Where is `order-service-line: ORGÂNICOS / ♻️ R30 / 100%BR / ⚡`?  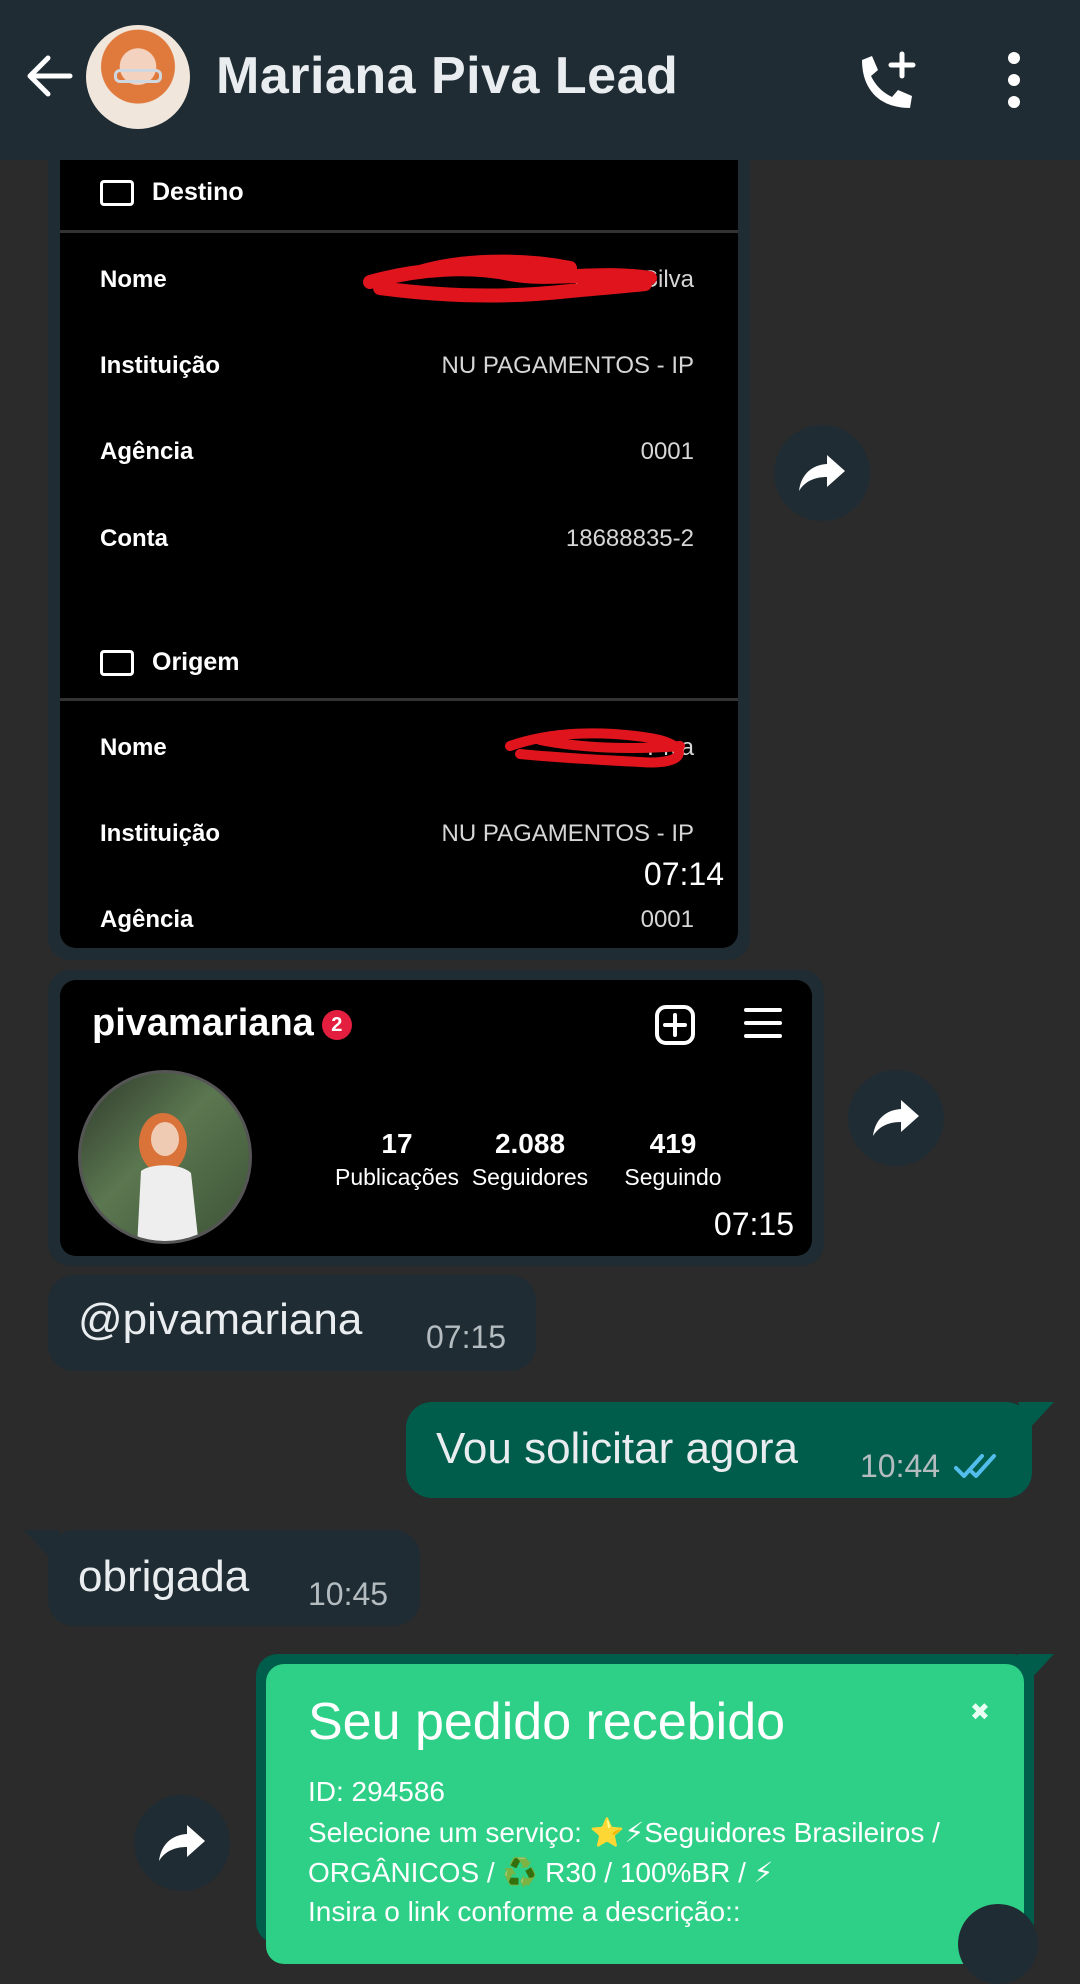
order-service-line: ORGÂNICOS / ♻️ R30 / 100%BR / ⚡ is located at coordinates (541, 1872).